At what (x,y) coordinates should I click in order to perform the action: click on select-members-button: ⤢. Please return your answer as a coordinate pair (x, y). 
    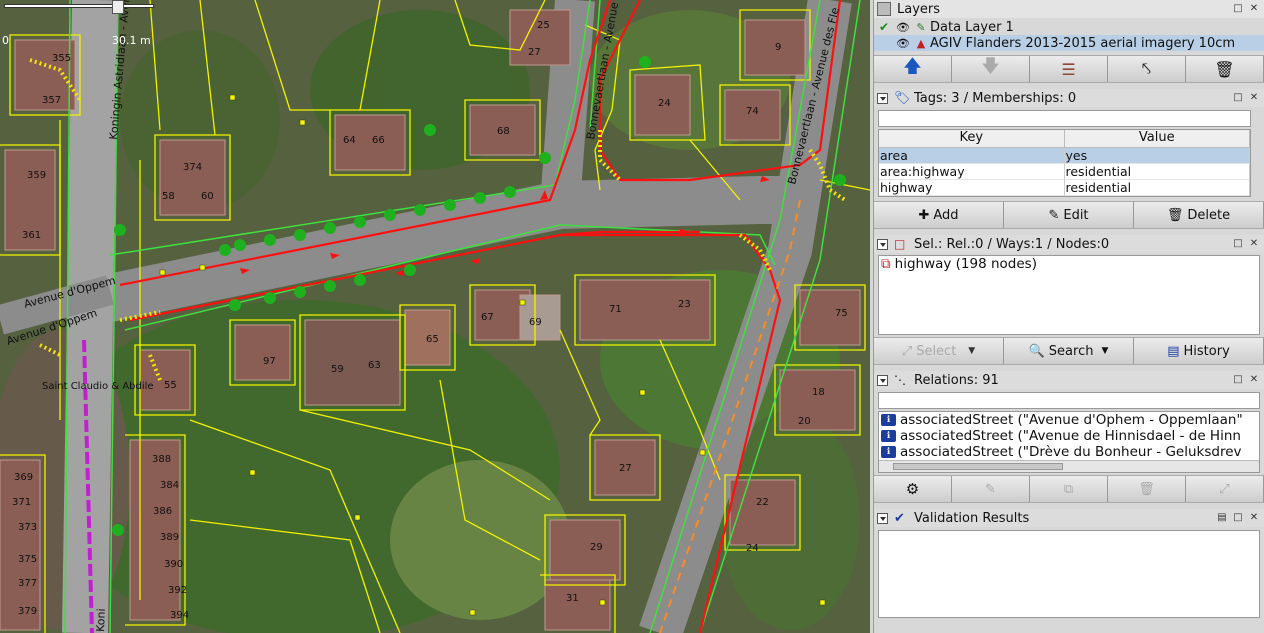
    Looking at the image, I should click on (1225, 489).